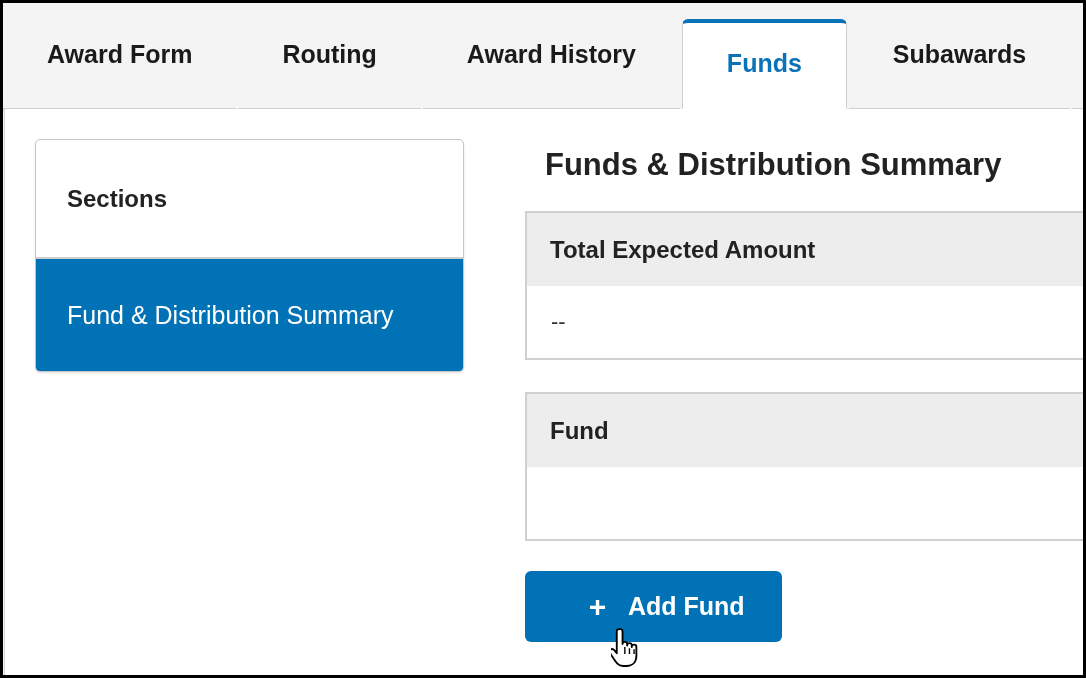 The image size is (1086, 678). What do you see at coordinates (764, 64) in the screenshot?
I see `tab: Funds` at bounding box center [764, 64].